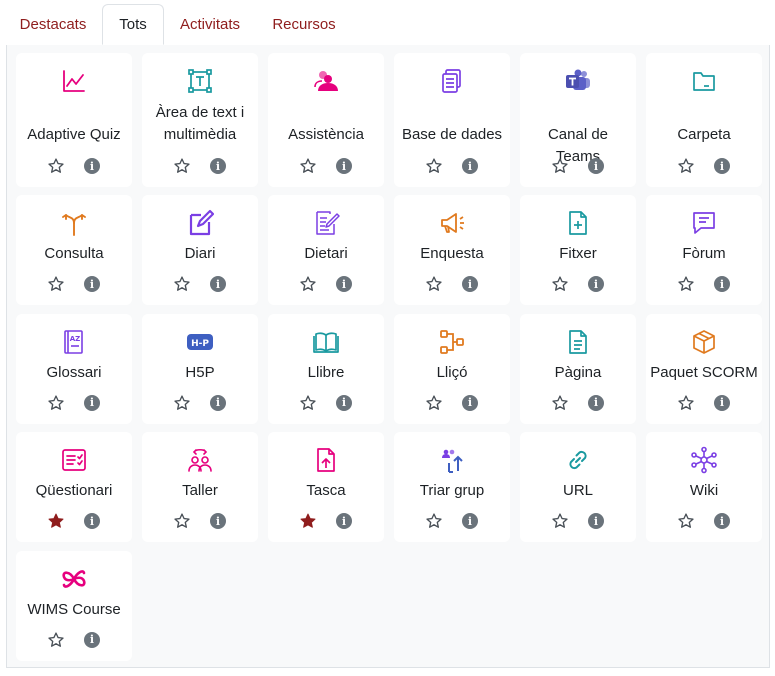 This screenshot has height=676, width=775. I want to click on quiz-icon, so click(74, 460).